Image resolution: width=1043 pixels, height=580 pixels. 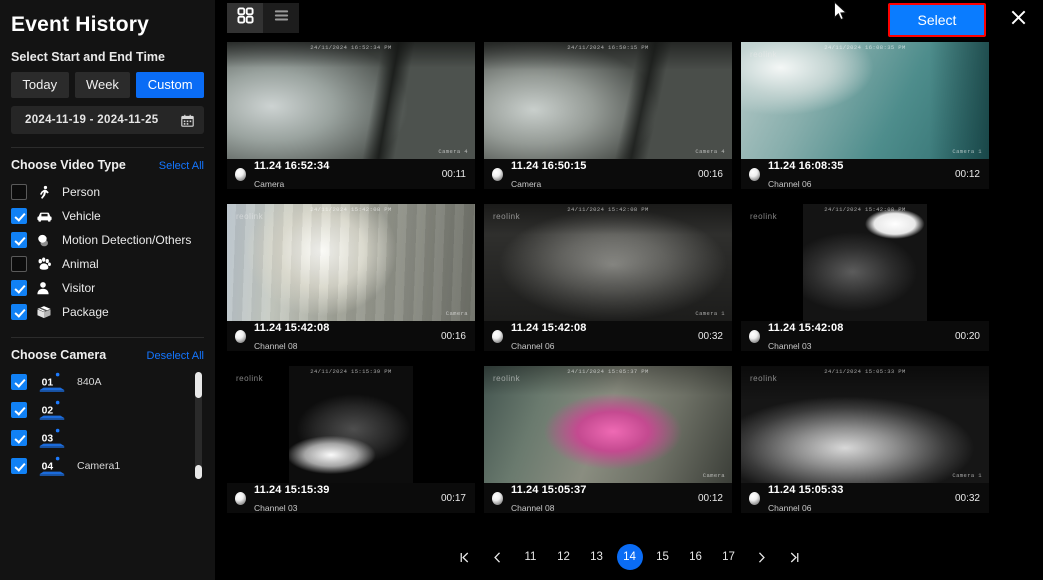 I want to click on clip-thumbnail: reolink 24/11/2024 15:42:08 PM Camera, so click(x=351, y=262).